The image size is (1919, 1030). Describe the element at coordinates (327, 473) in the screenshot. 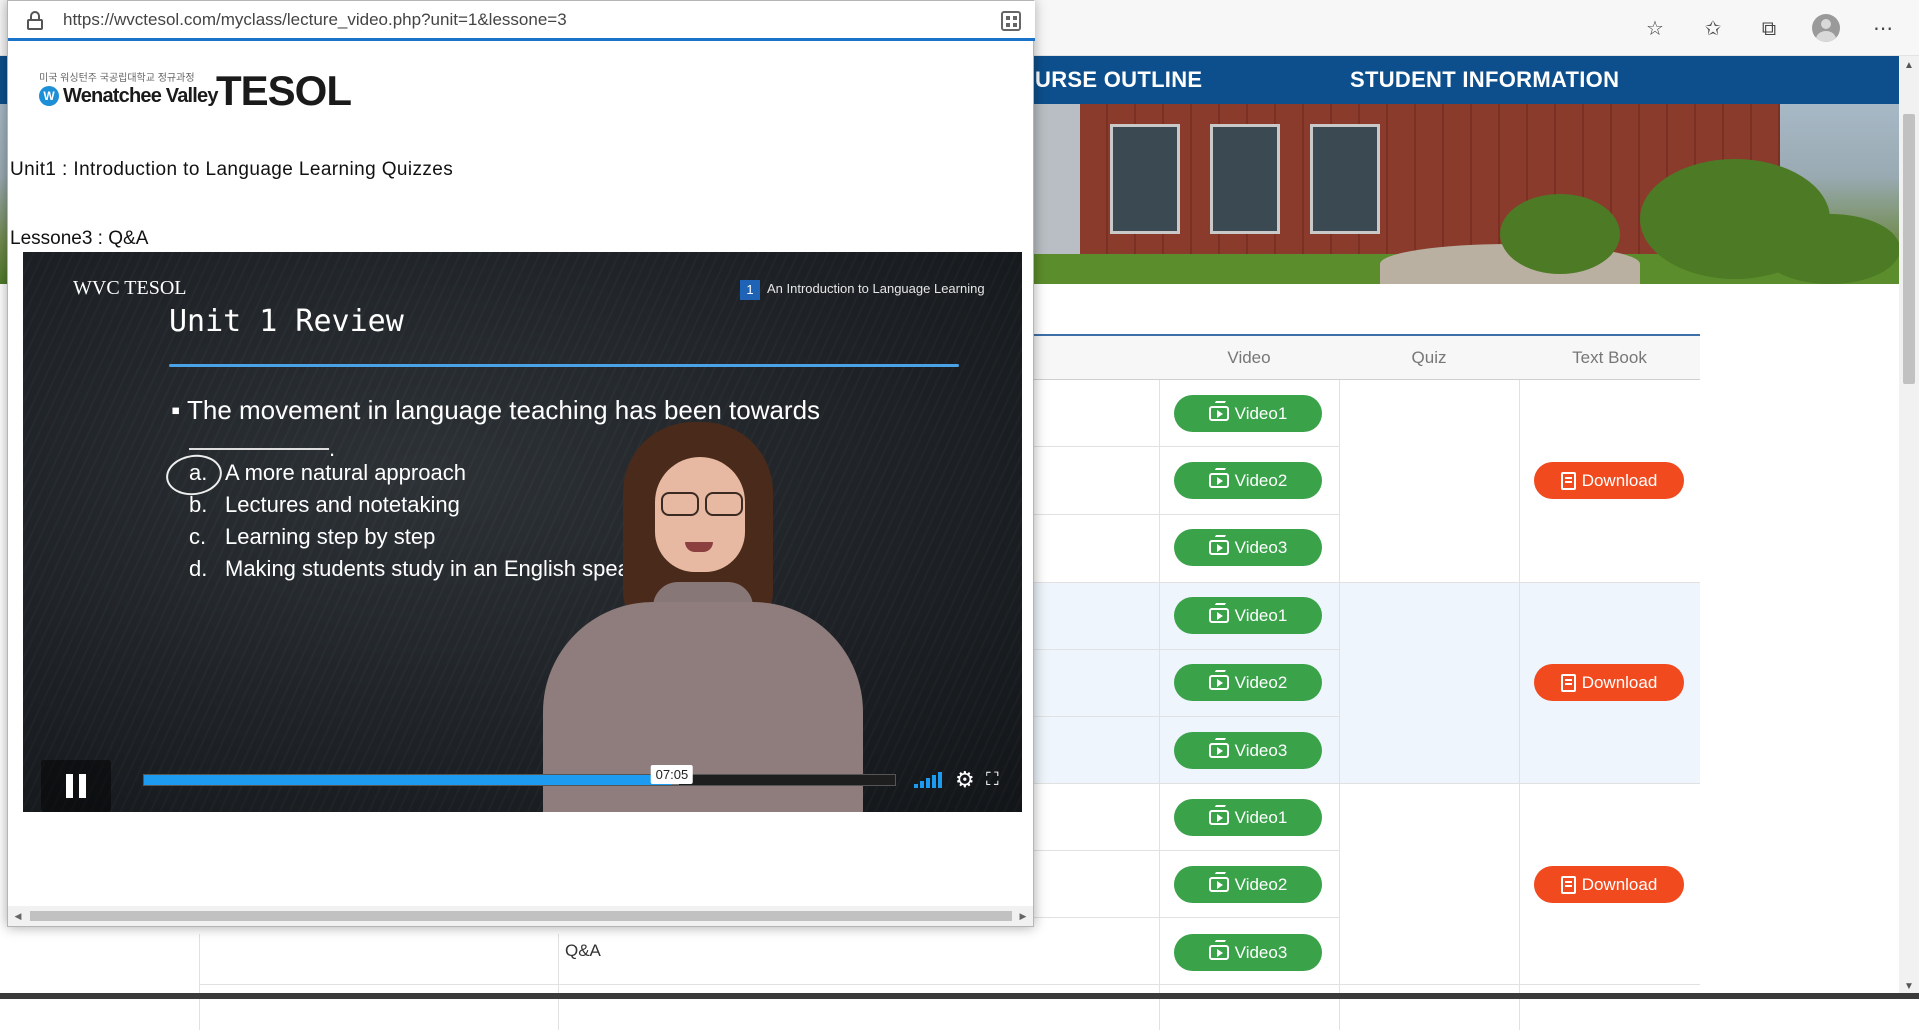

I see `slide-option: a. A more natural approach` at that location.